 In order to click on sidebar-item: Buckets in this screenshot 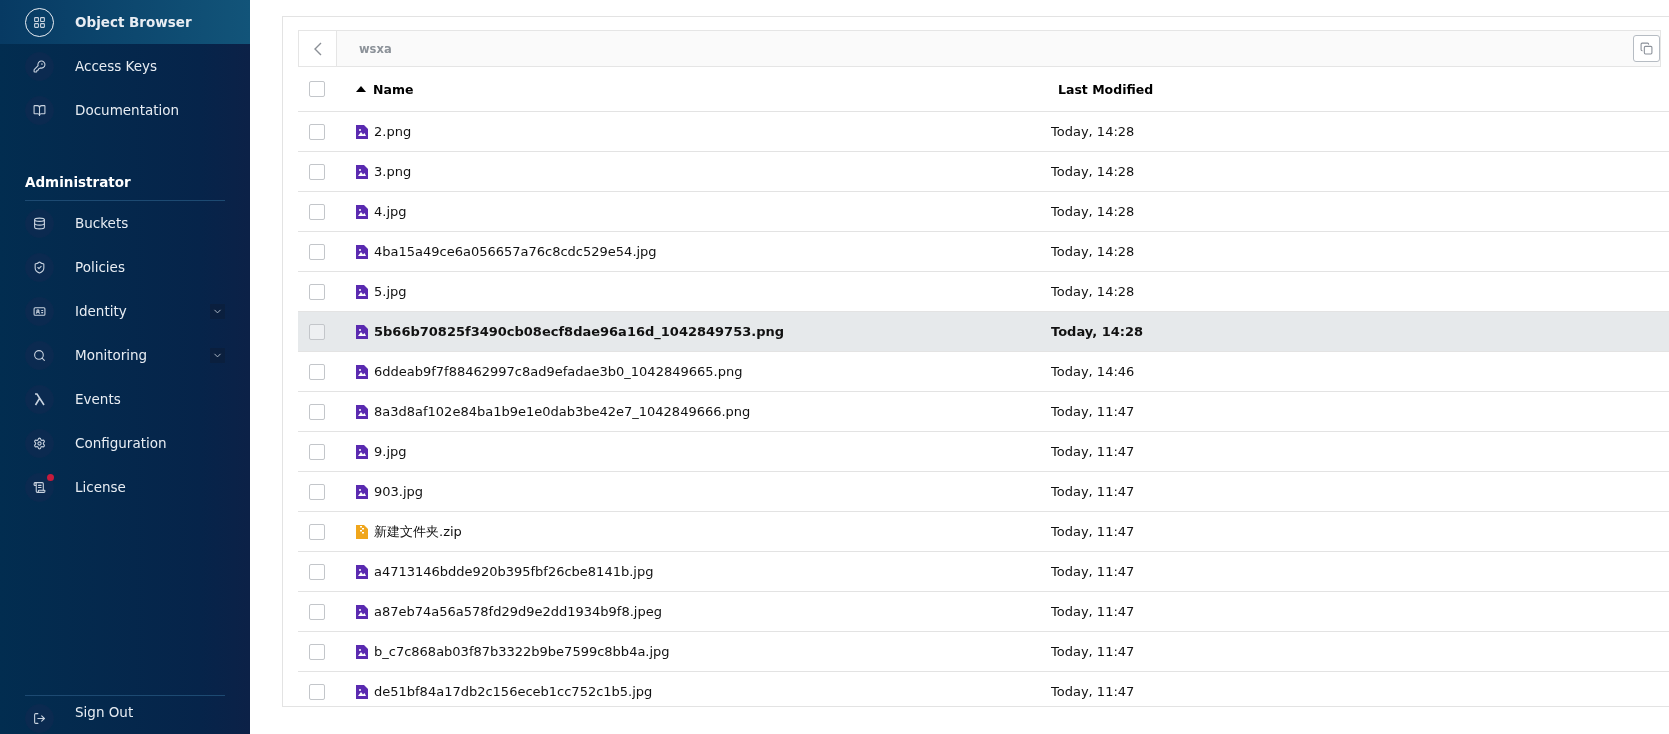, I will do `click(125, 223)`.